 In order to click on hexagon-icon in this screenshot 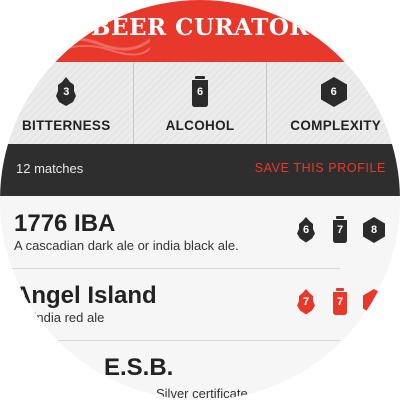, I will do `click(374, 302)`.